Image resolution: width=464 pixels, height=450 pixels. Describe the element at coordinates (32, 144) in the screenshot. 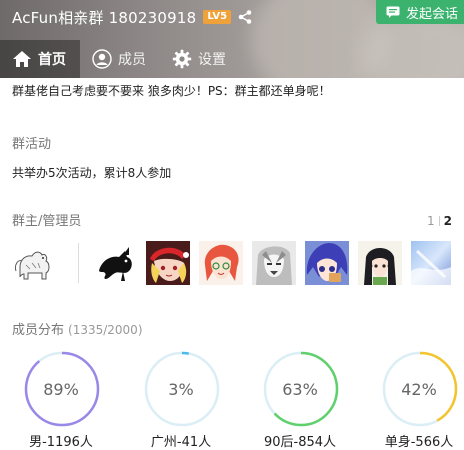

I see `activity-section-title: 群活动` at that location.